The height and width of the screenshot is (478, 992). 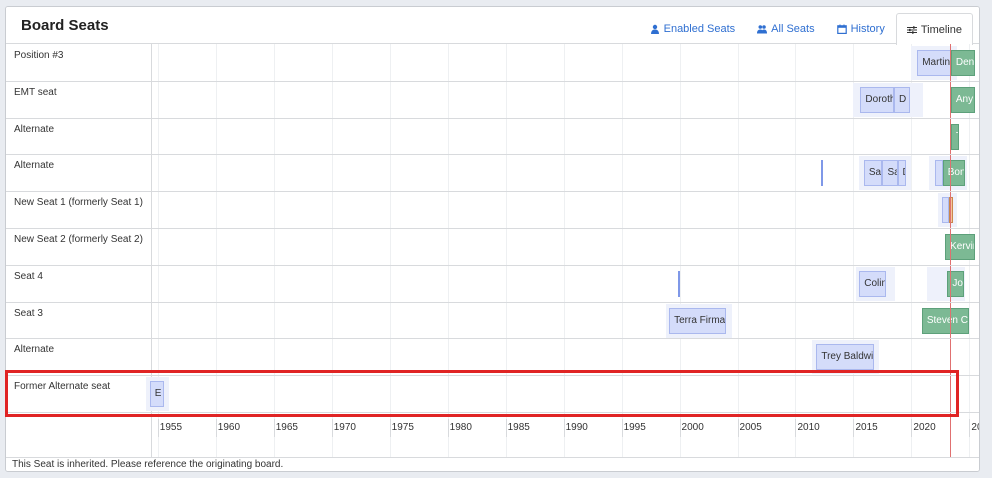 What do you see at coordinates (229, 427) in the screenshot?
I see `year-label: 1960` at bounding box center [229, 427].